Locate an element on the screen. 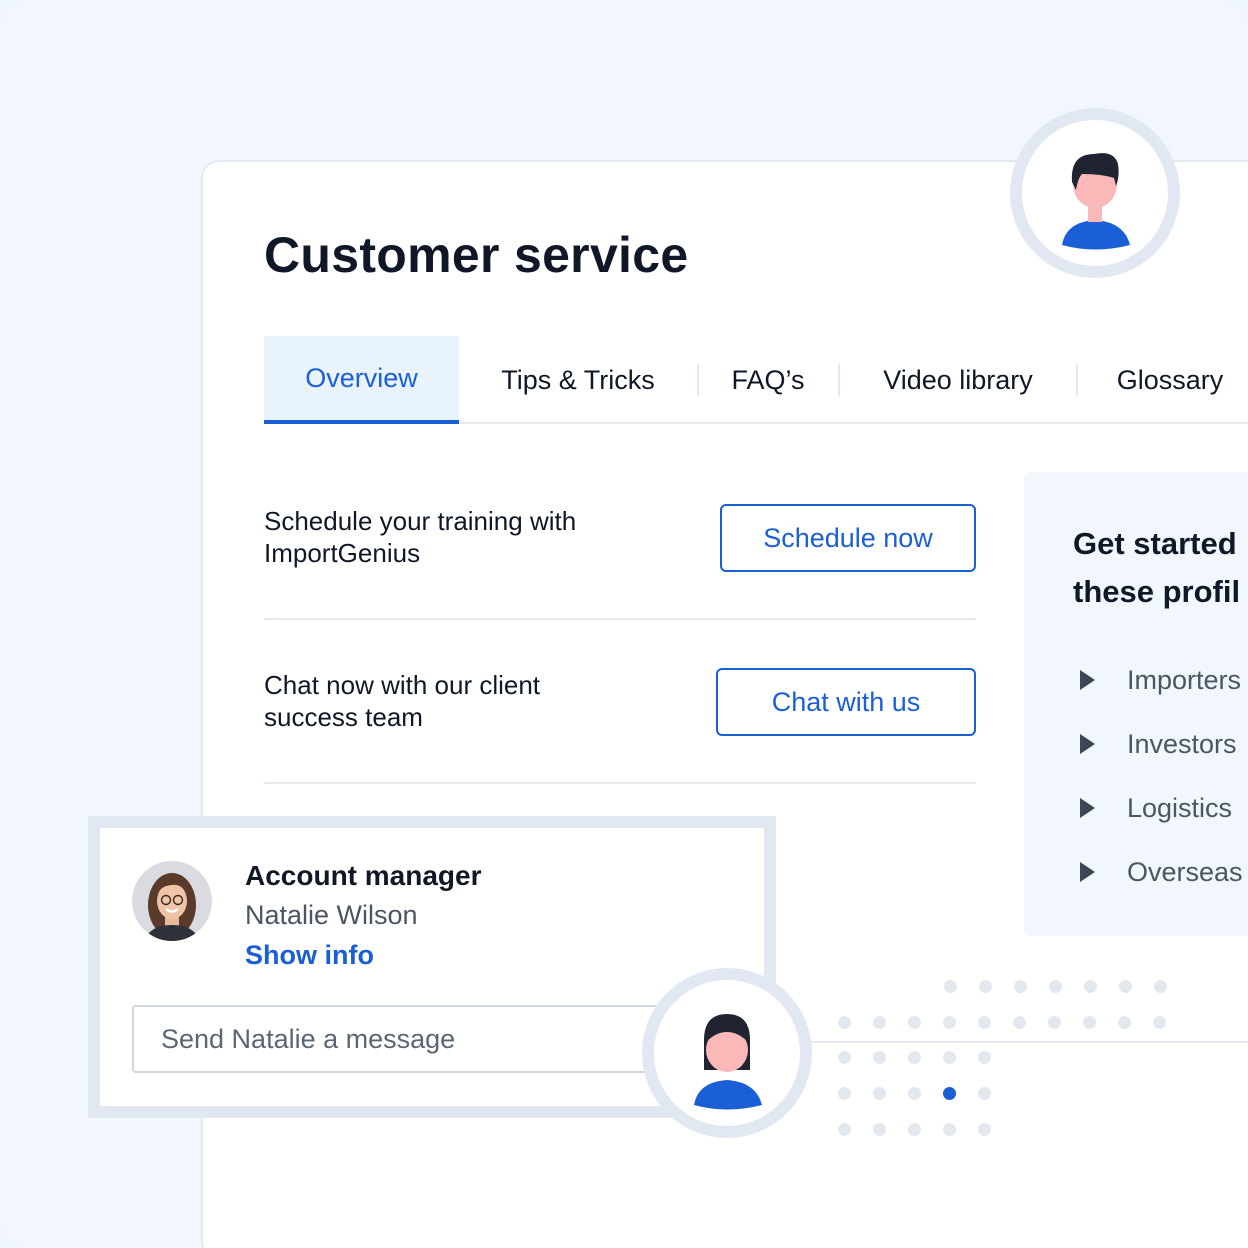 Image resolution: width=1248 pixels, height=1248 pixels. profiles-panel-title: Get started these profil is located at coordinates (1156, 568).